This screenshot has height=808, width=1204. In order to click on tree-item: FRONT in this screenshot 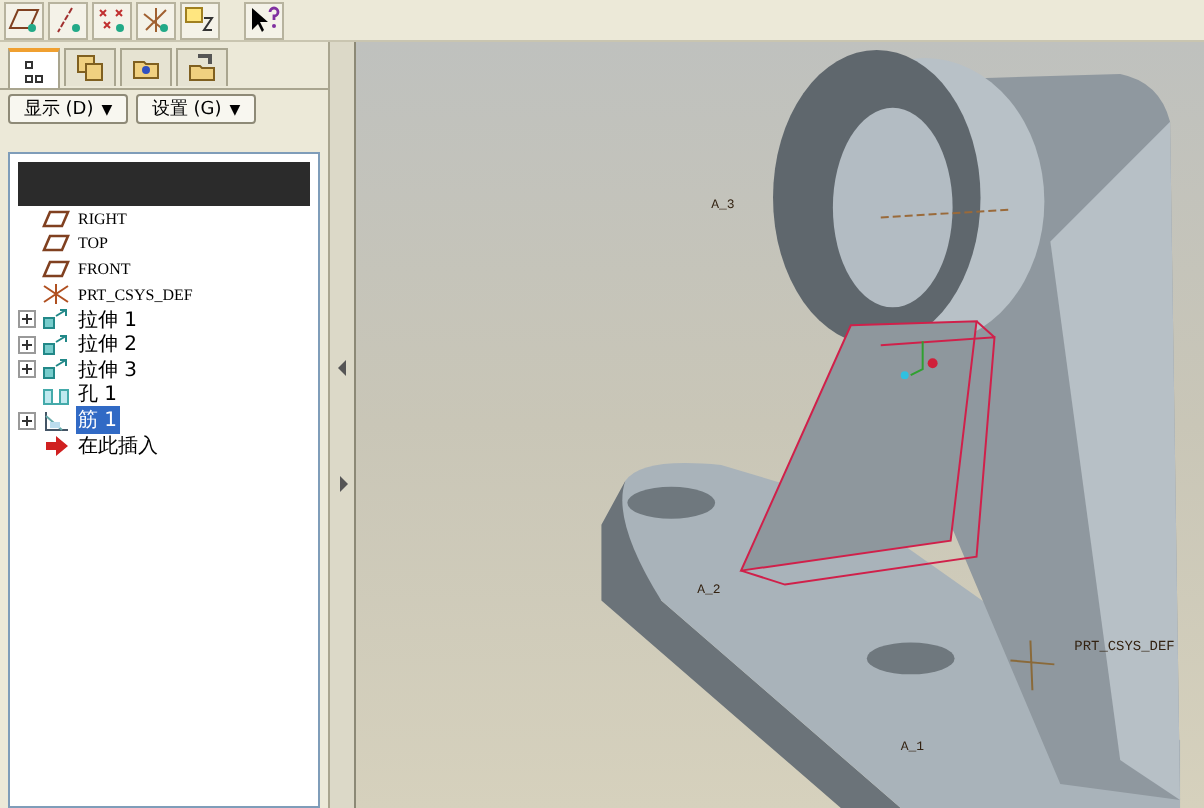, I will do `click(104, 268)`.